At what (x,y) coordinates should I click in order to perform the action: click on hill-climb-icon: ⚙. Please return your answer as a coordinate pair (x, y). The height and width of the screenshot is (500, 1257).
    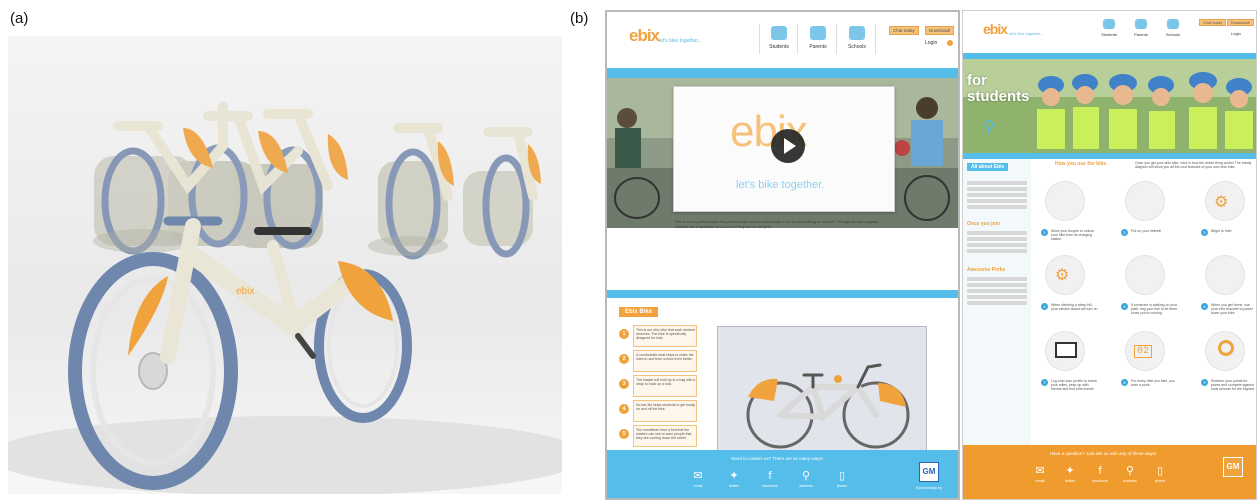
    Looking at the image, I should click on (1065, 275).